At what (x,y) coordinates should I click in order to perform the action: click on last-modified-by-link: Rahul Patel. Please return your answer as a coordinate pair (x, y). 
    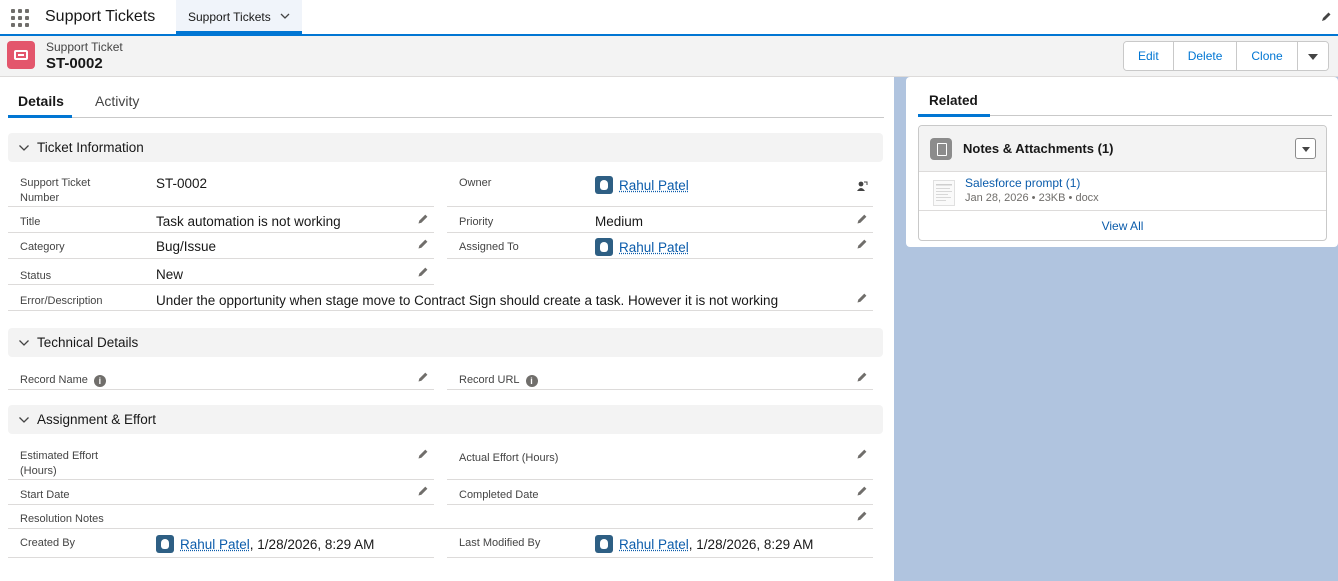
    Looking at the image, I should click on (654, 544).